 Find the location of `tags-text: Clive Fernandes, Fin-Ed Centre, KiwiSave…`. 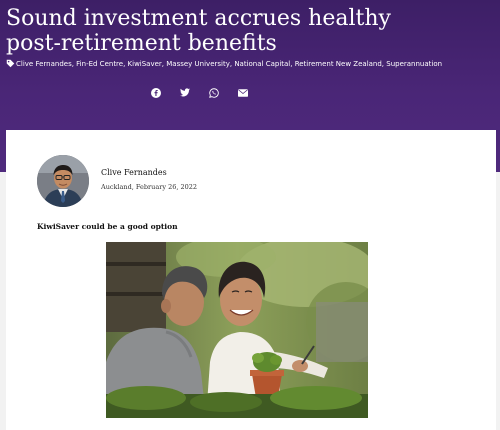

tags-text: Clive Fernandes, Fin-Ed Centre, KiwiSave… is located at coordinates (229, 64).